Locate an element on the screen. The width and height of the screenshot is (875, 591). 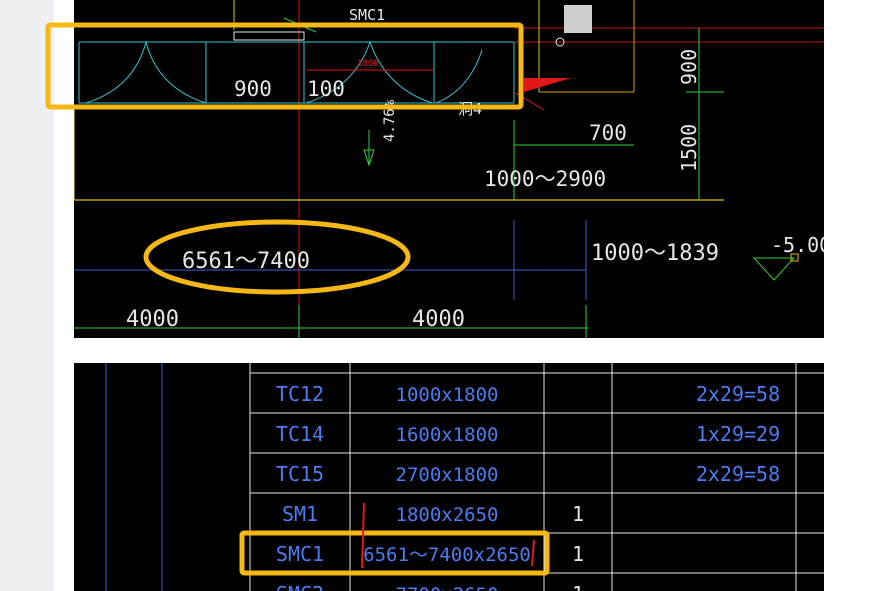
row-size-cell: 2700x1800 is located at coordinates (447, 475).